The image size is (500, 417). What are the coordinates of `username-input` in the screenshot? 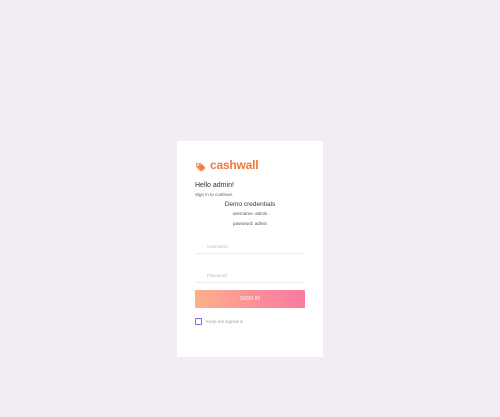 It's located at (250, 249).